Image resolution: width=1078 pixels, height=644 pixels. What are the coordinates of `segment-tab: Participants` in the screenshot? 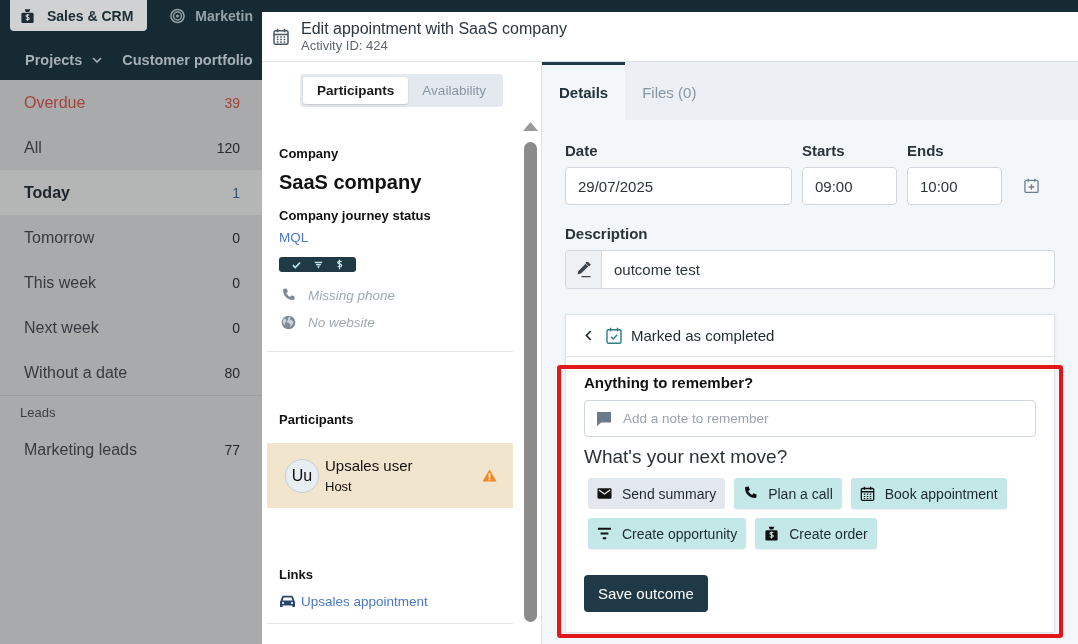 It's located at (356, 90).